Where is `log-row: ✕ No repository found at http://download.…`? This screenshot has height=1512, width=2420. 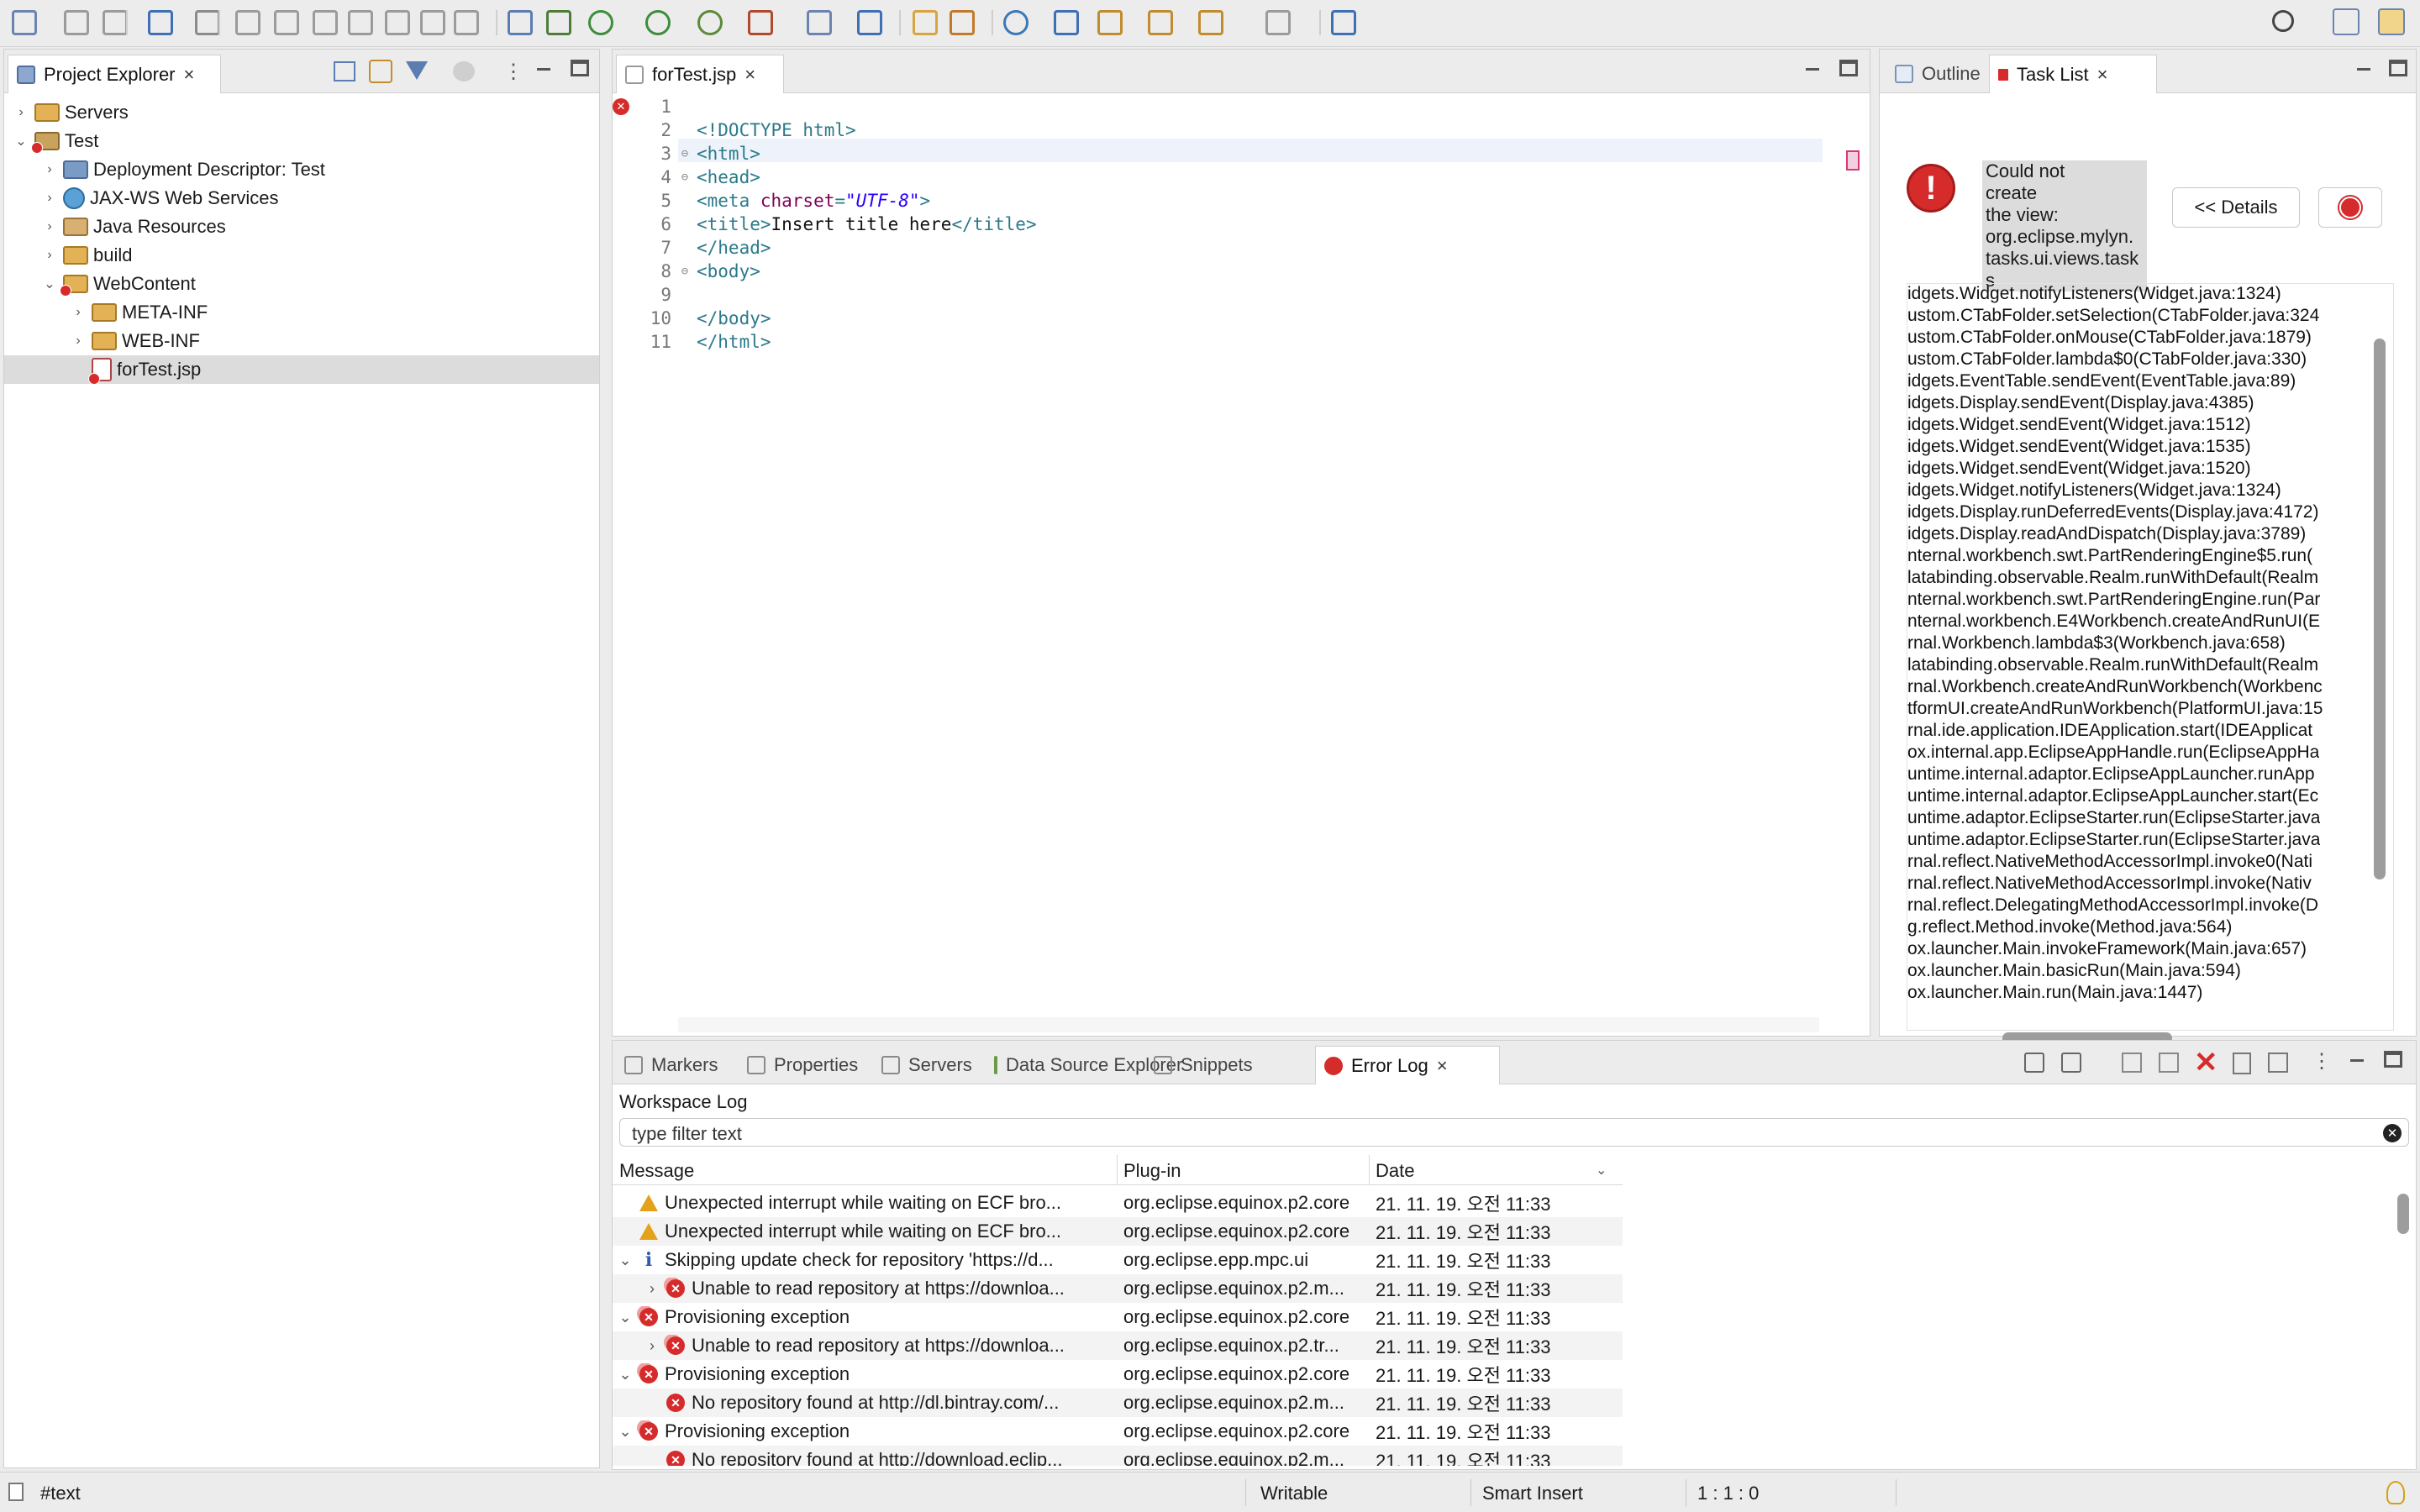 log-row: ✕ No repository found at http://download.… is located at coordinates (1118, 1456).